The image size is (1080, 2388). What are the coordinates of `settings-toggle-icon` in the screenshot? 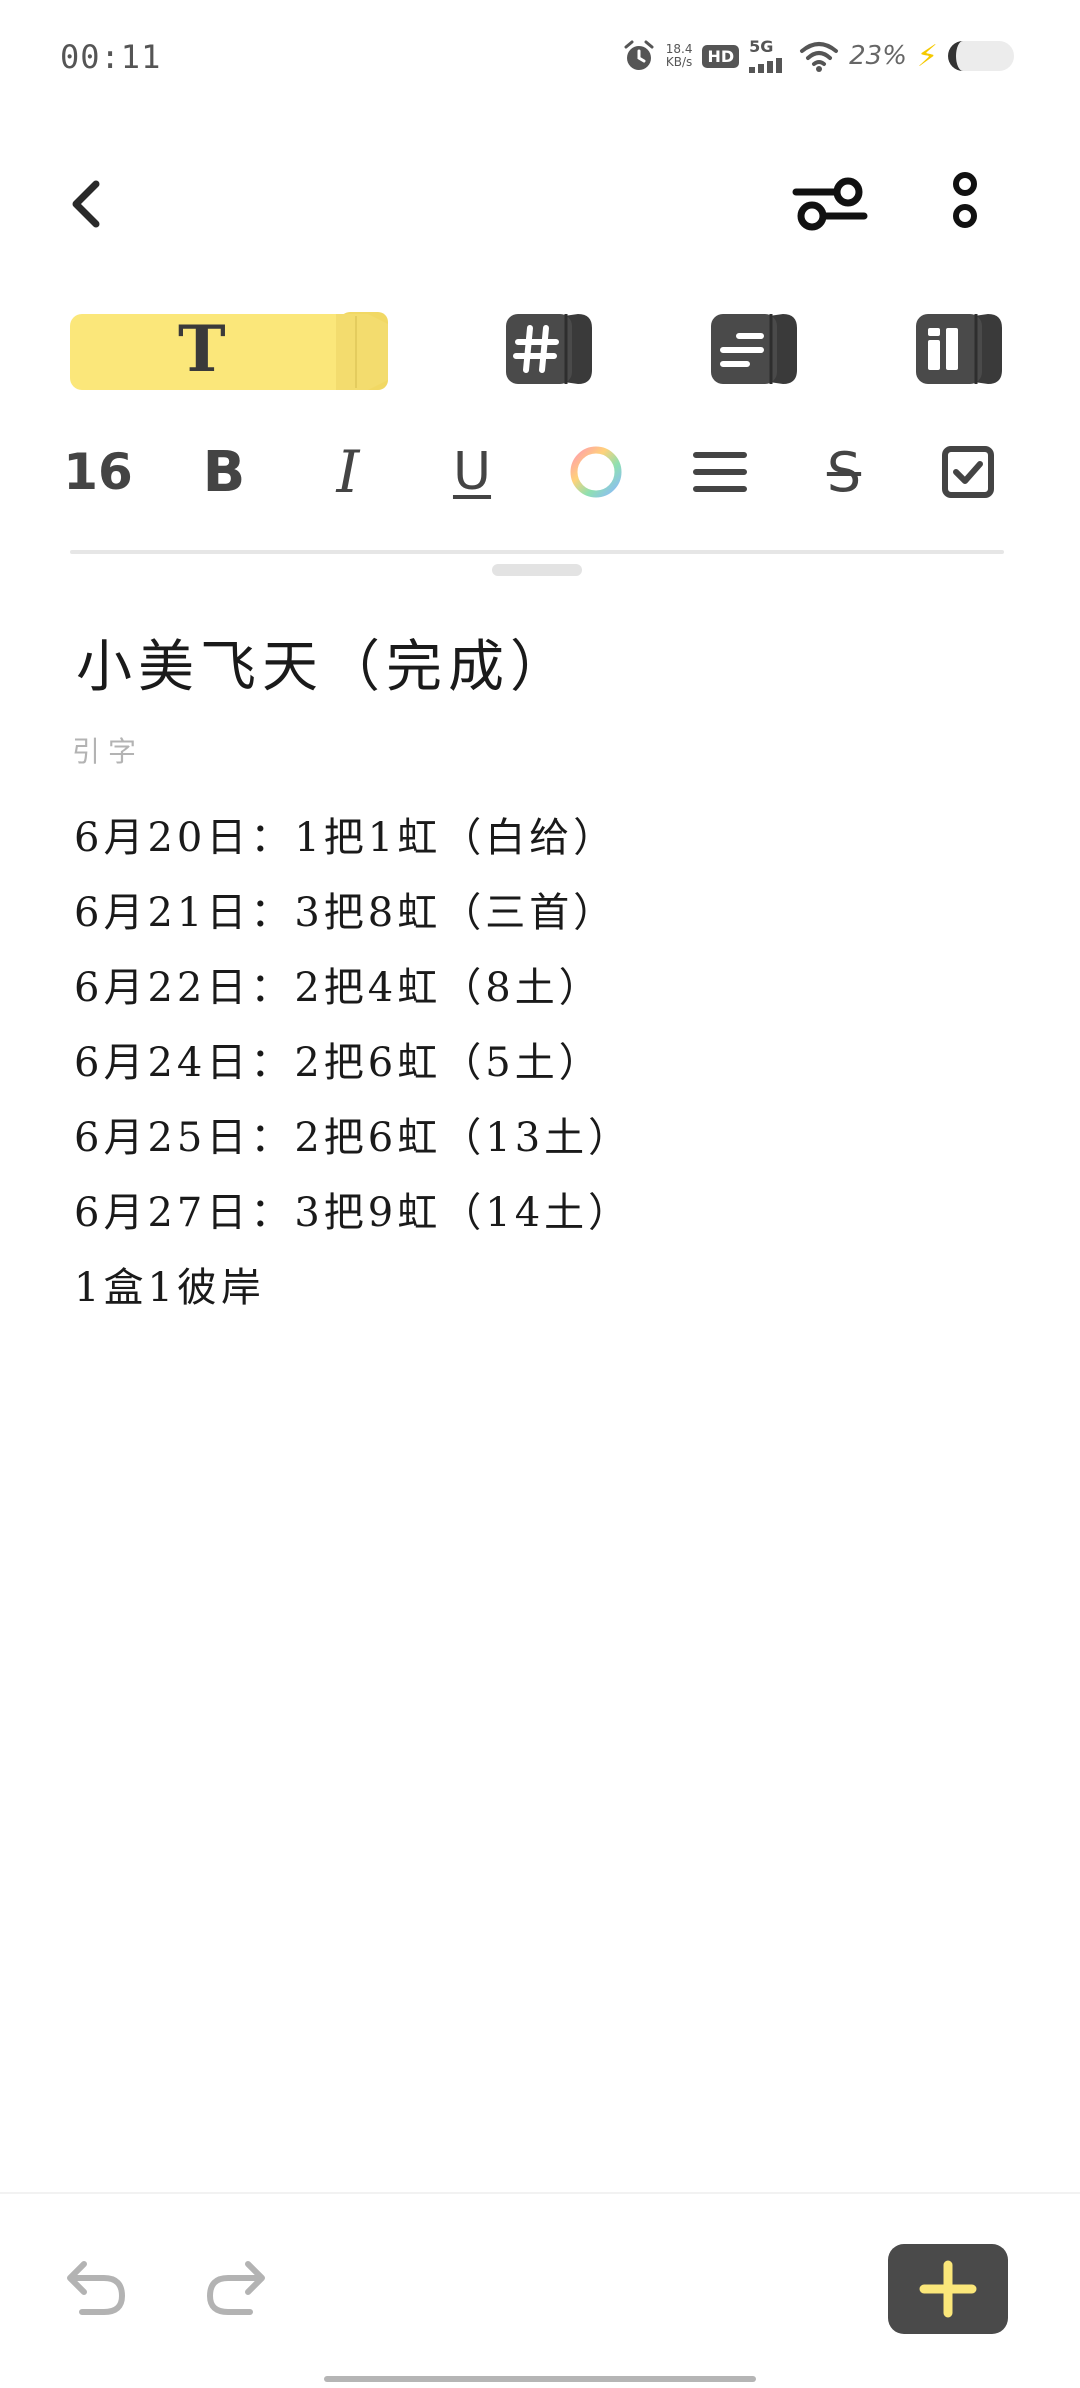 It's located at (830, 204).